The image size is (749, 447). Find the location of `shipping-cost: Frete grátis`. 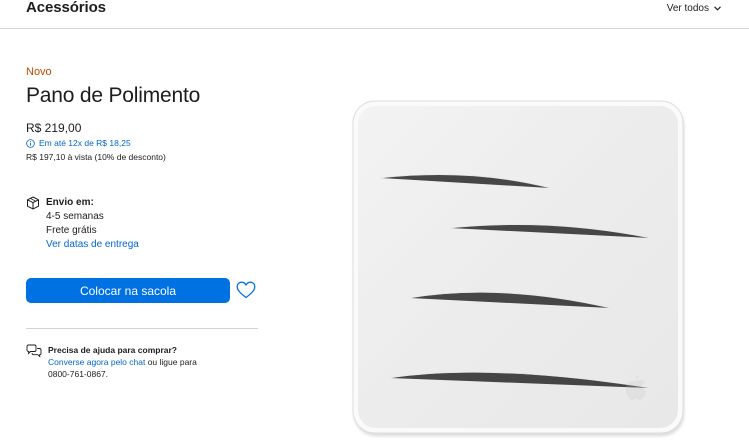

shipping-cost: Frete grátis is located at coordinates (71, 230).